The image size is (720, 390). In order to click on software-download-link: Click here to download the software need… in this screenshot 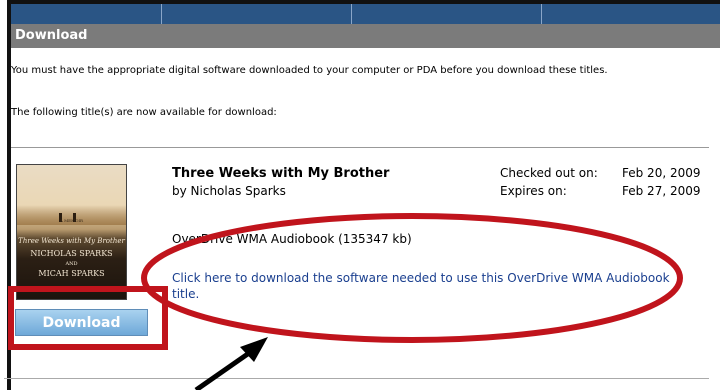, I will do `click(427, 286)`.